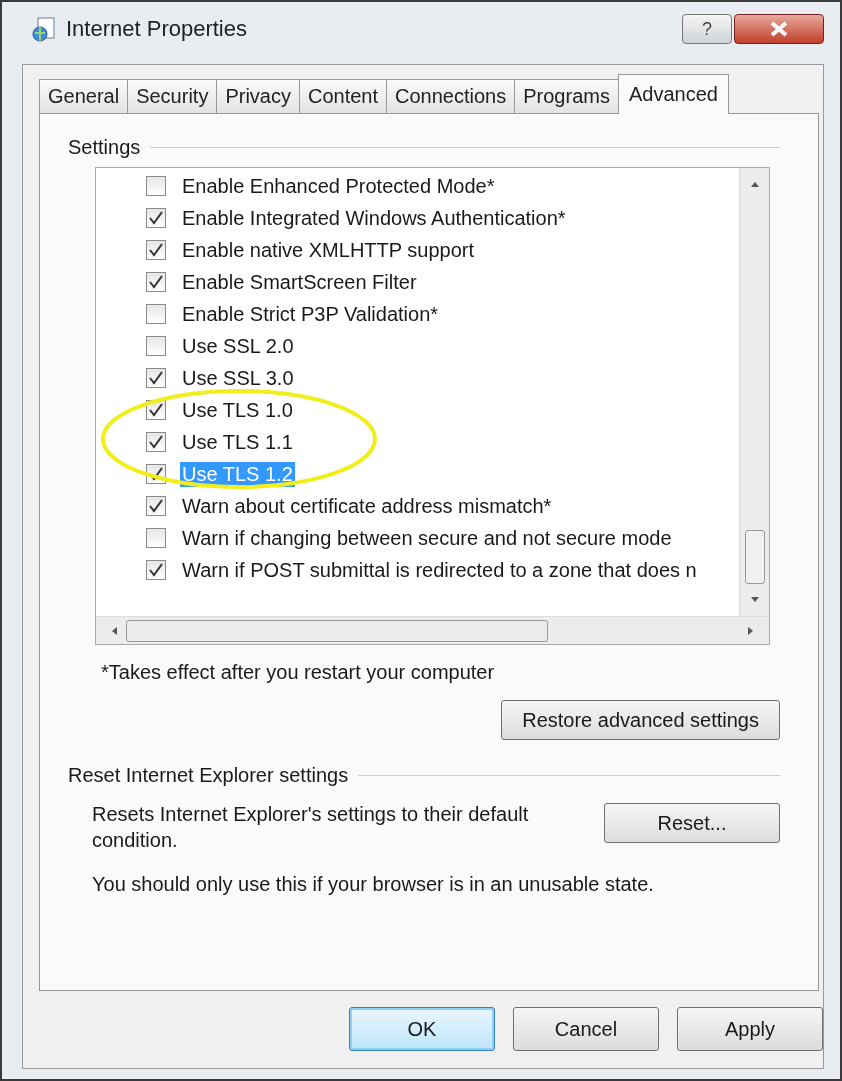 The image size is (842, 1081). What do you see at coordinates (566, 96) in the screenshot?
I see `tab: Programs` at bounding box center [566, 96].